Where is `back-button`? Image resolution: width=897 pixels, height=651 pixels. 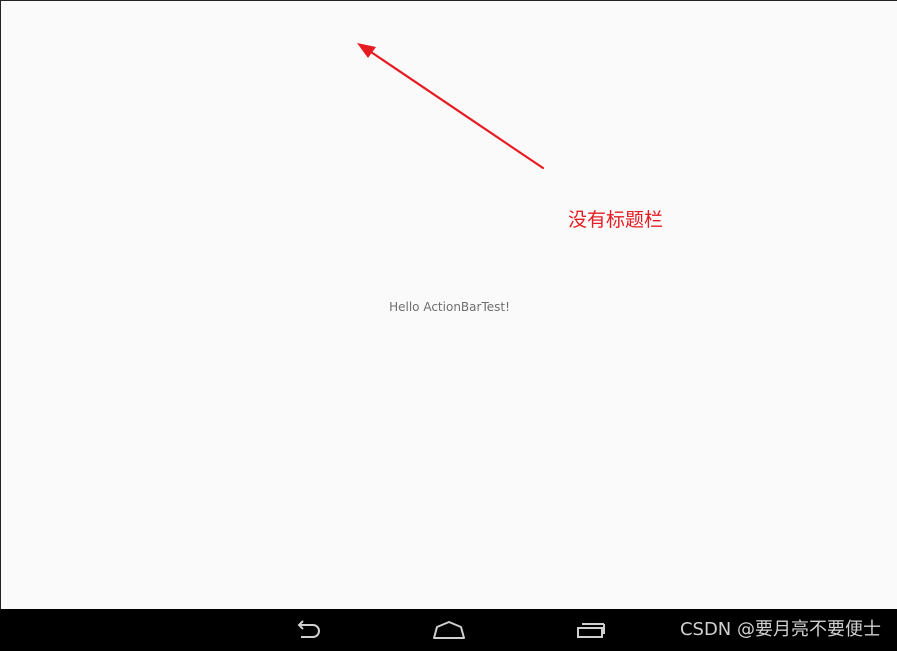 back-button is located at coordinates (307, 630).